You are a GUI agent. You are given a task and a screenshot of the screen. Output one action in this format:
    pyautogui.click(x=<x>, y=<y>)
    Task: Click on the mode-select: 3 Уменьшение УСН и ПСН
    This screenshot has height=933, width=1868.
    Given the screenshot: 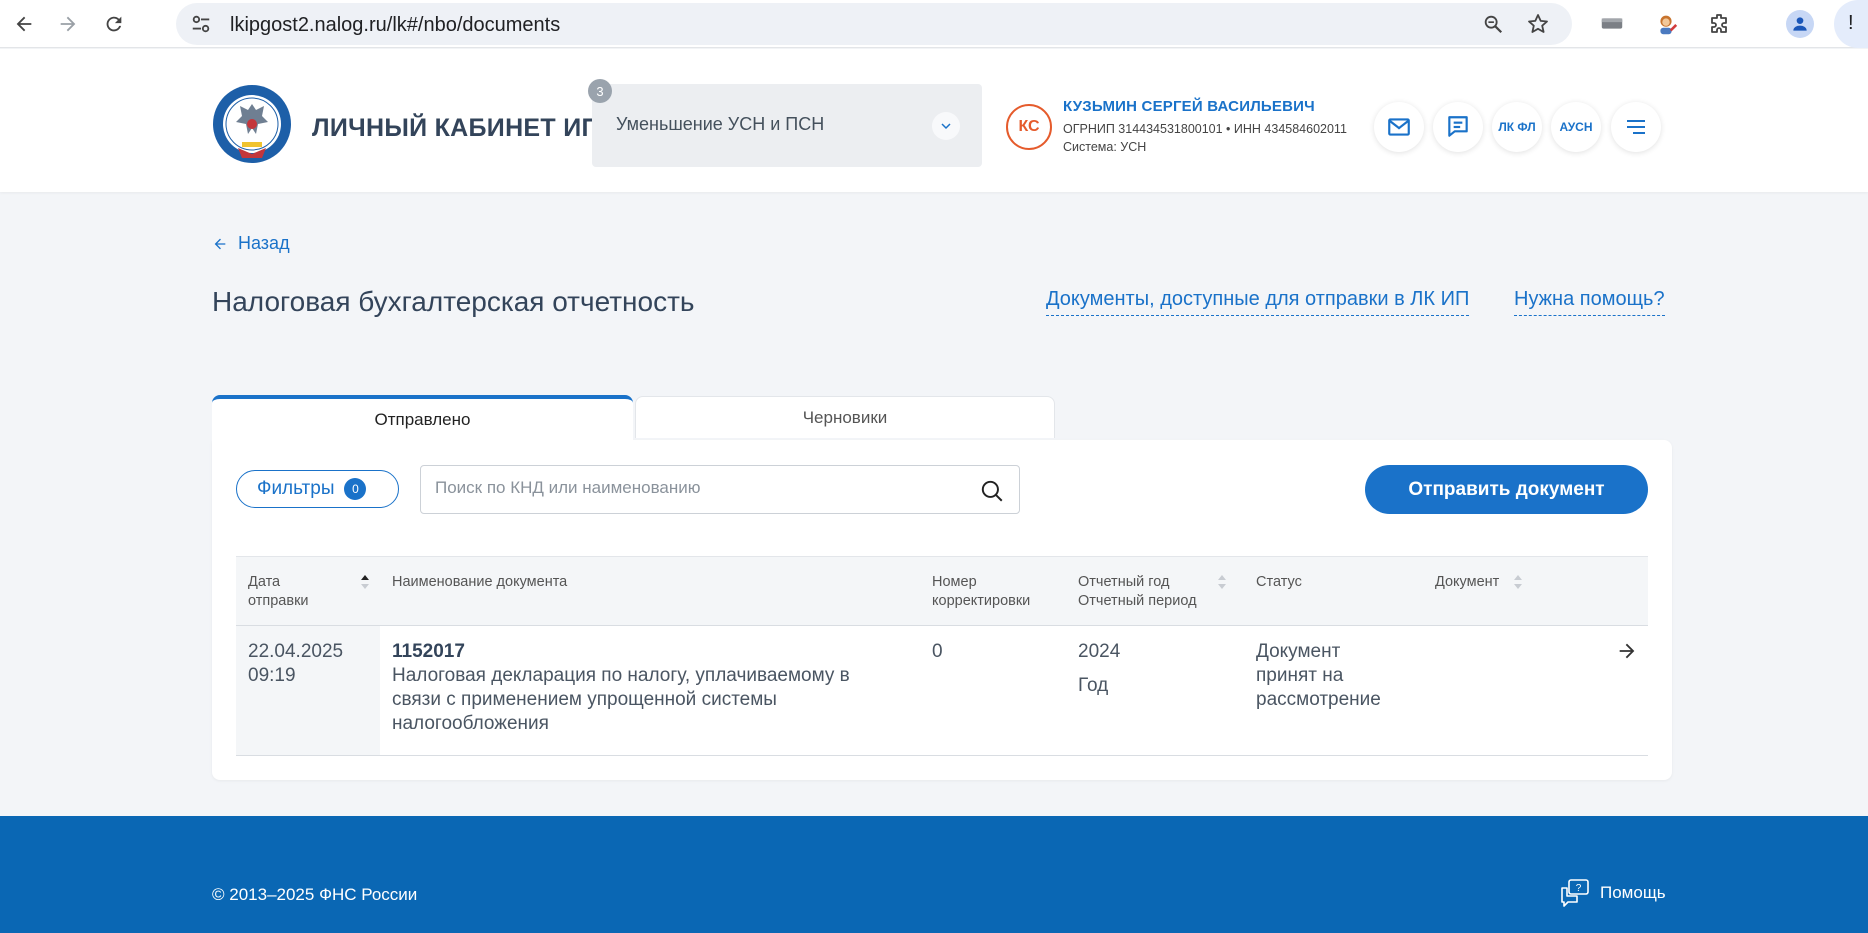 What is the action you would take?
    pyautogui.click(x=785, y=123)
    